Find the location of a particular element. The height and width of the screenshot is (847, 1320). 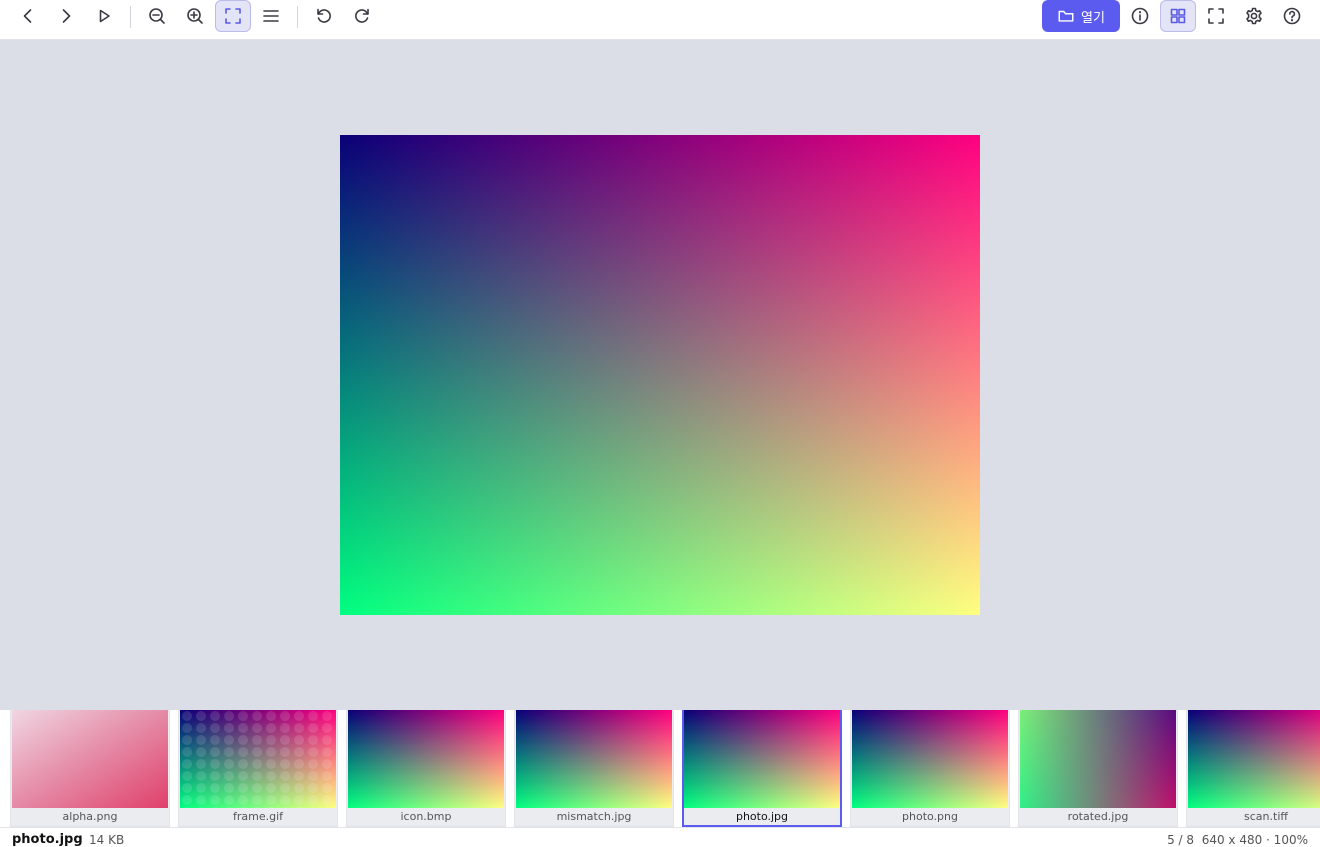

gear-icon is located at coordinates (1254, 16).